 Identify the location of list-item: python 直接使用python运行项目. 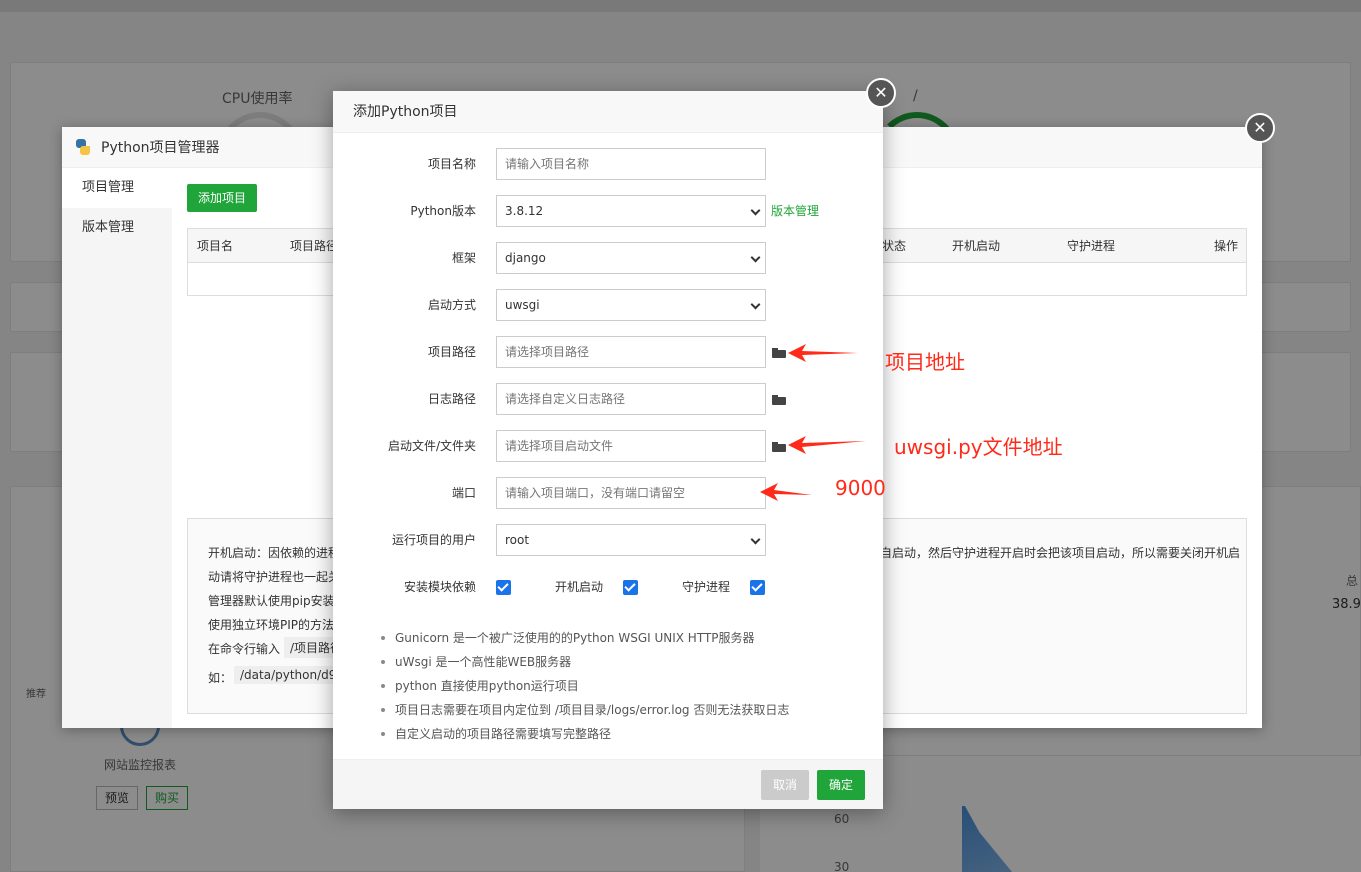
(624, 686).